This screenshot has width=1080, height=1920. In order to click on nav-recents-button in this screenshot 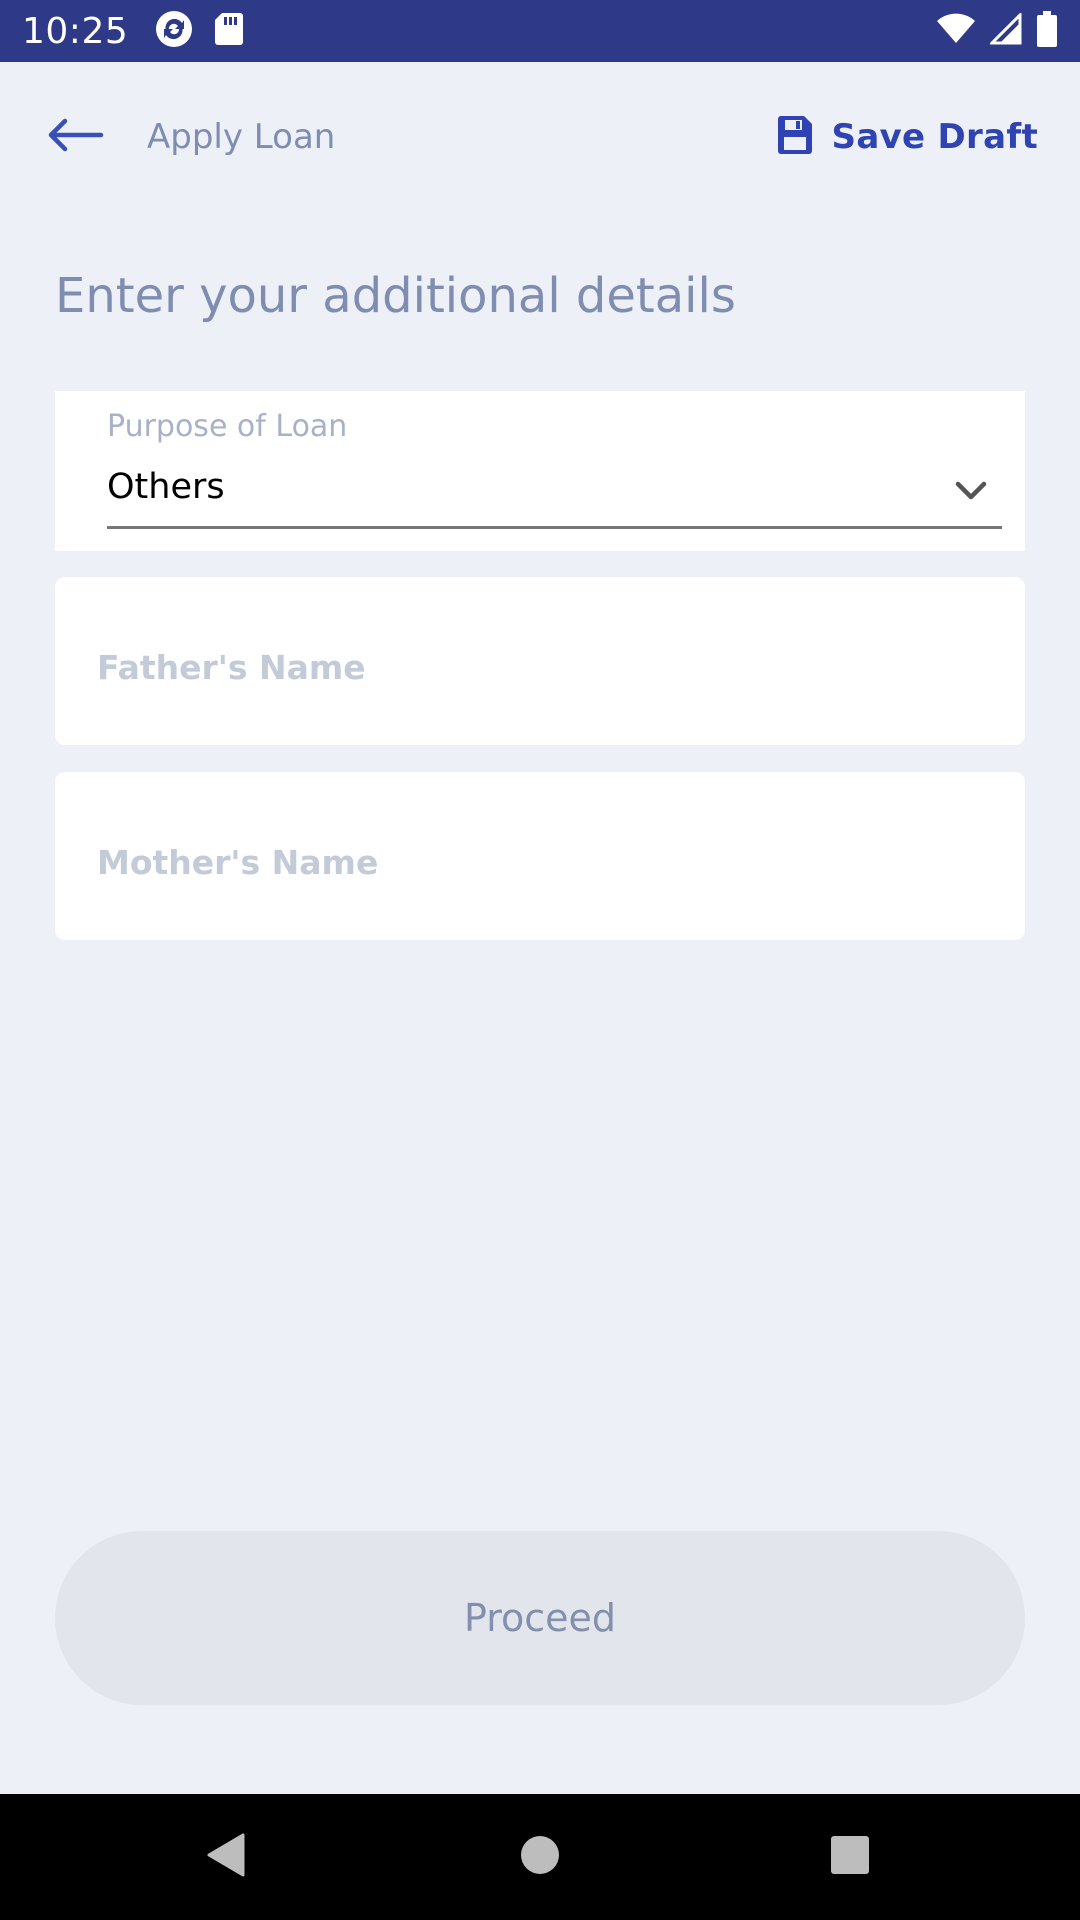, I will do `click(850, 1857)`.